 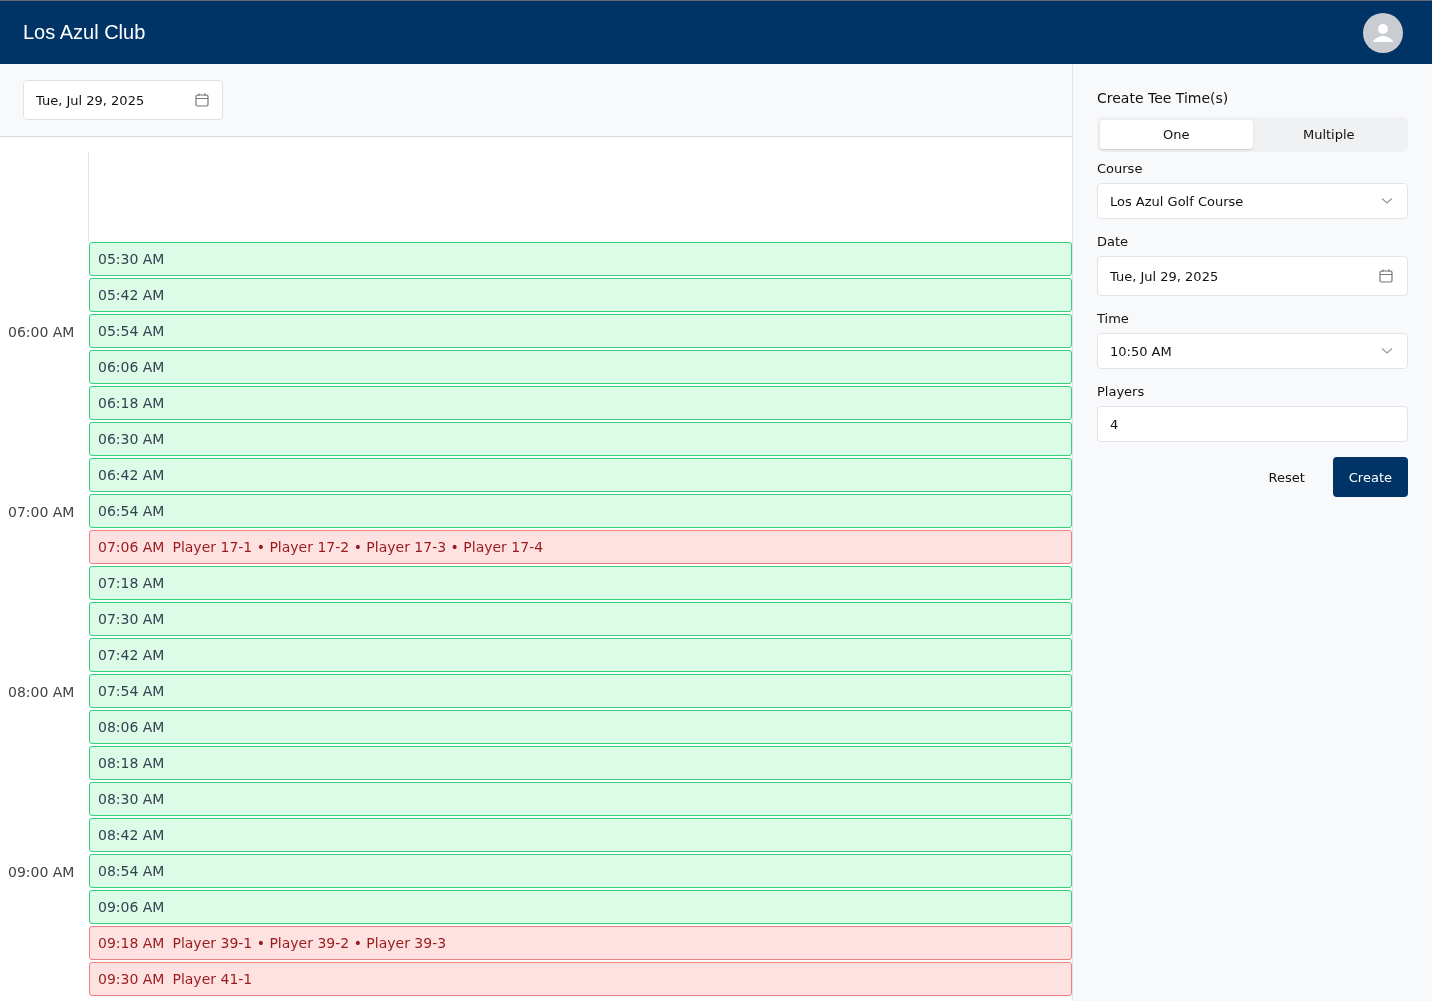 What do you see at coordinates (1383, 32) in the screenshot?
I see `user-avatar-icon` at bounding box center [1383, 32].